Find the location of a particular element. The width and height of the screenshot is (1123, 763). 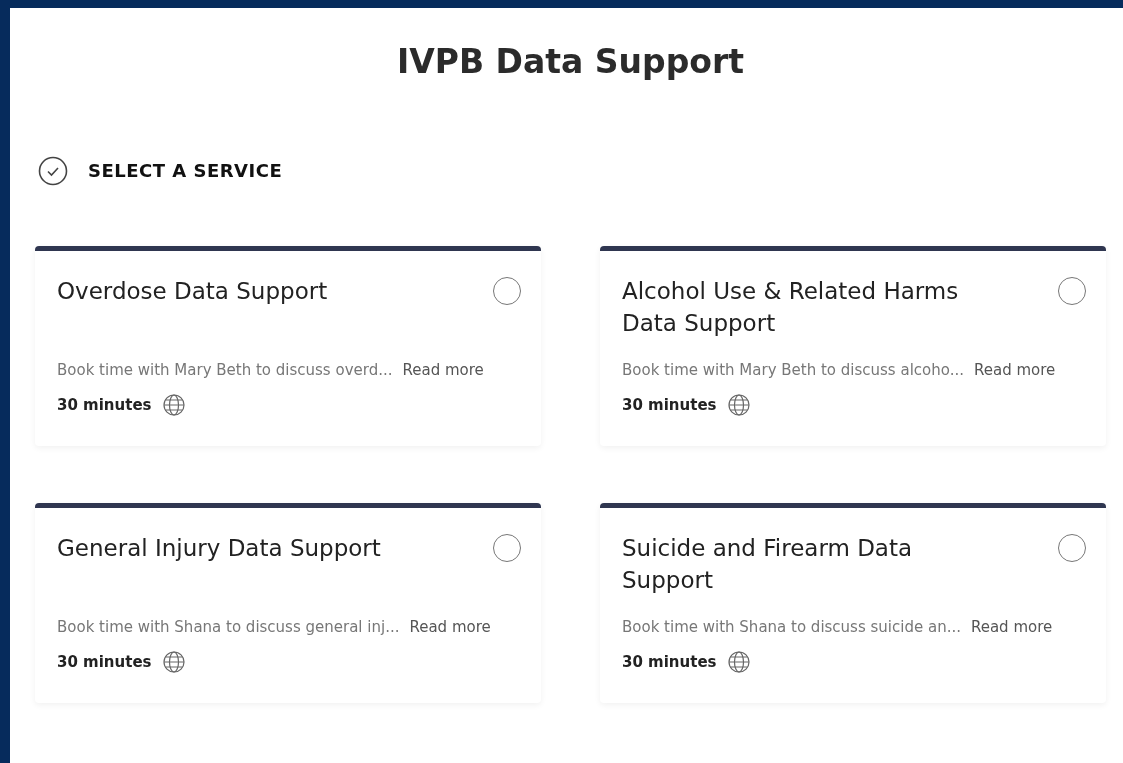

check-circle-icon is located at coordinates (53, 170).